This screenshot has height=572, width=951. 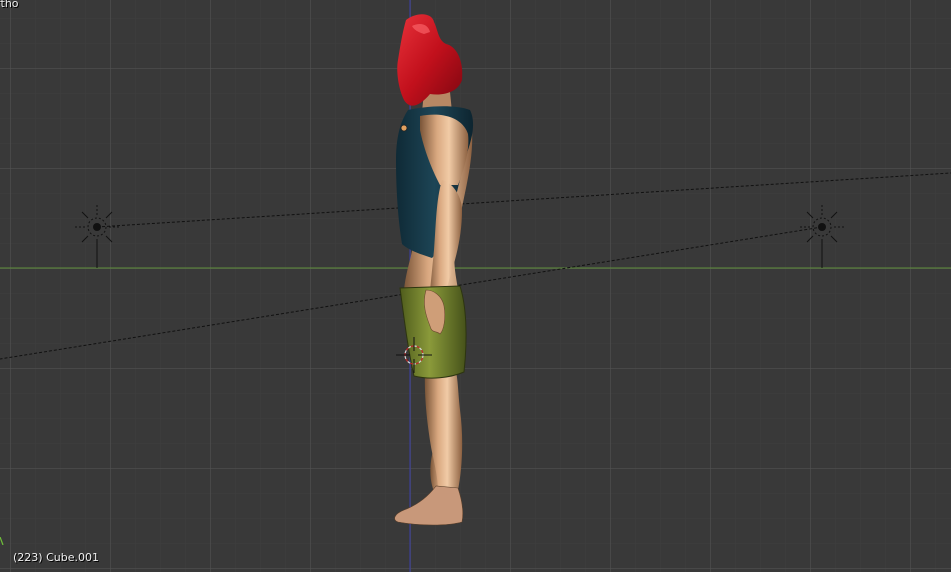 I want to click on hair, so click(x=430, y=60).